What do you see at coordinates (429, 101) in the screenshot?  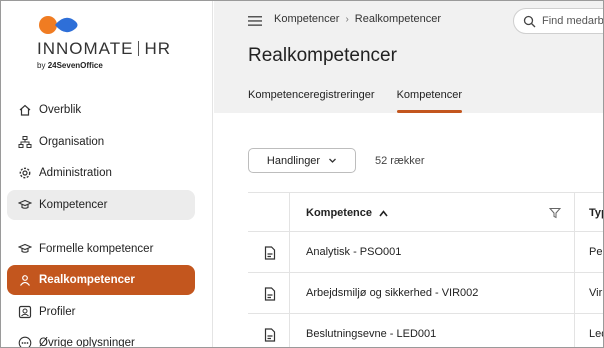 I see `tab-kompetencer: Kompetencer` at bounding box center [429, 101].